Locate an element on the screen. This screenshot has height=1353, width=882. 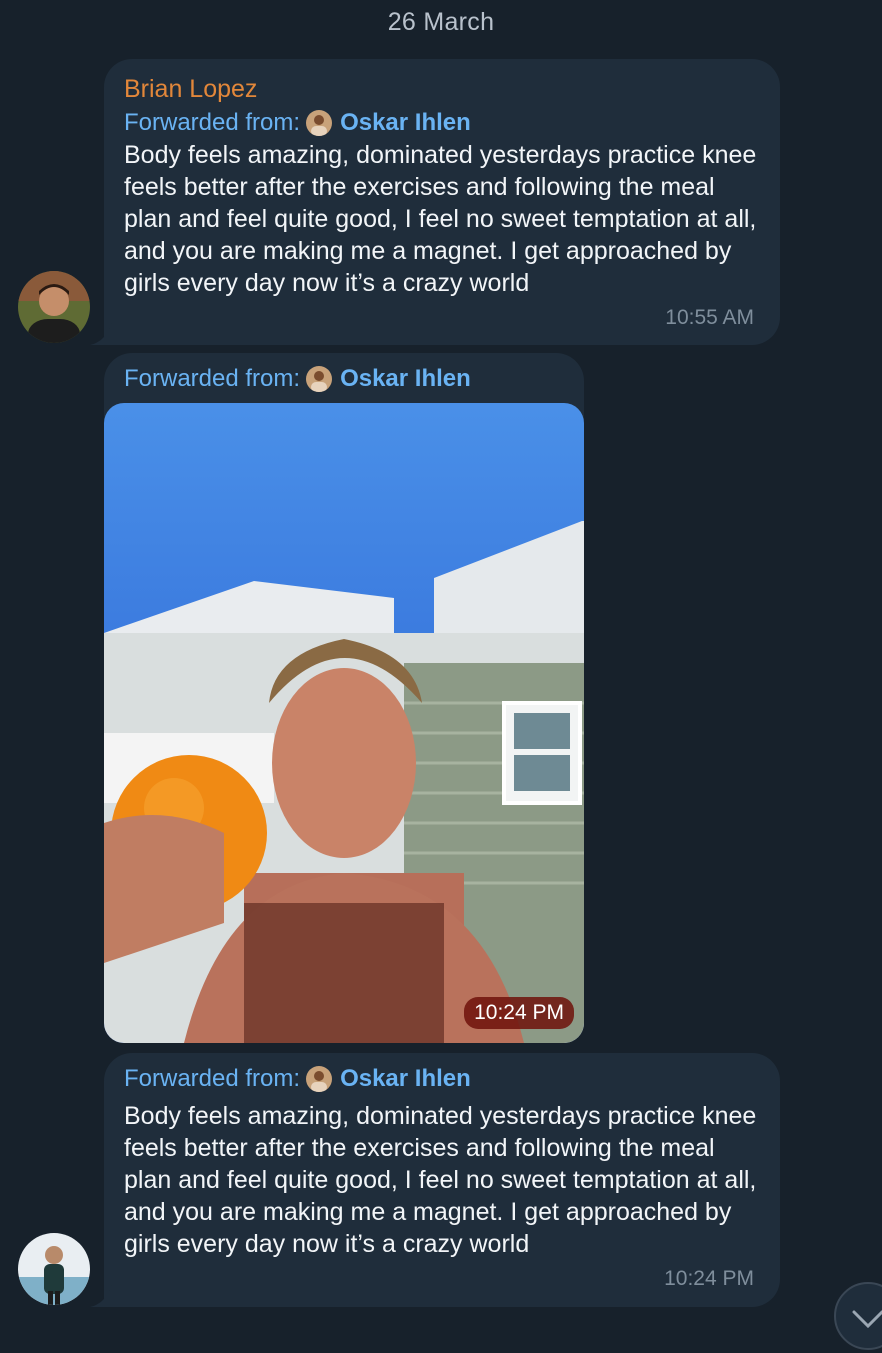
date-separator: 26 March is located at coordinates (441, 22).